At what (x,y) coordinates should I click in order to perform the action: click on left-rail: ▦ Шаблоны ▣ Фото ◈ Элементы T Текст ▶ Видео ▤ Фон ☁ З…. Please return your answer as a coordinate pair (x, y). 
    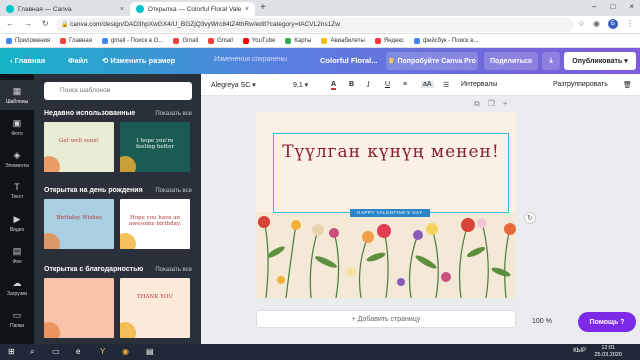
    Looking at the image, I should click on (17, 209).